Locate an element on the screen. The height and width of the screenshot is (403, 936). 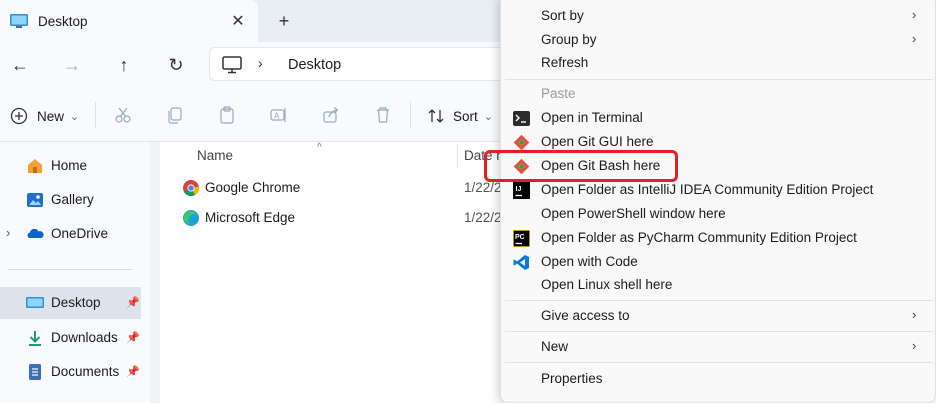
tab-desktop: Desktop ✕ is located at coordinates (129, 21).